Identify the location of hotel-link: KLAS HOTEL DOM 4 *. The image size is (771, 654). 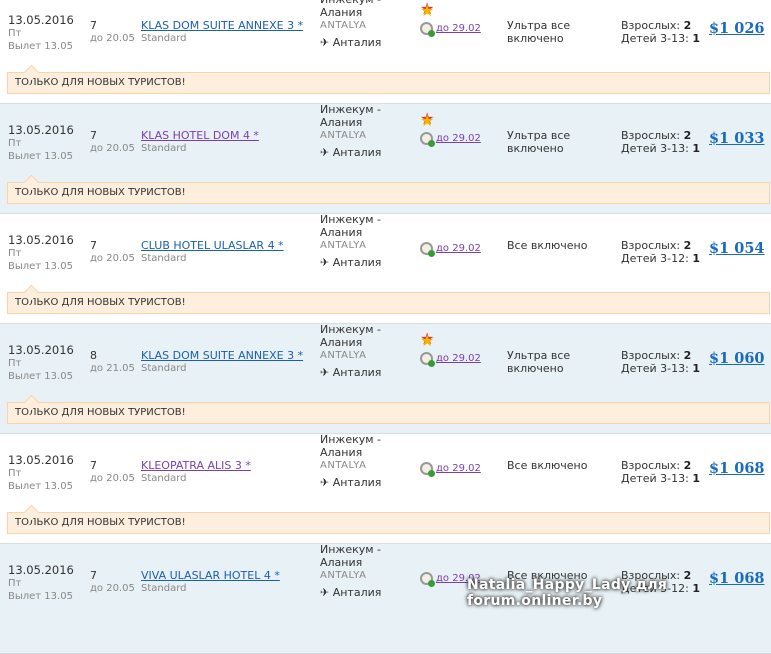
(200, 135).